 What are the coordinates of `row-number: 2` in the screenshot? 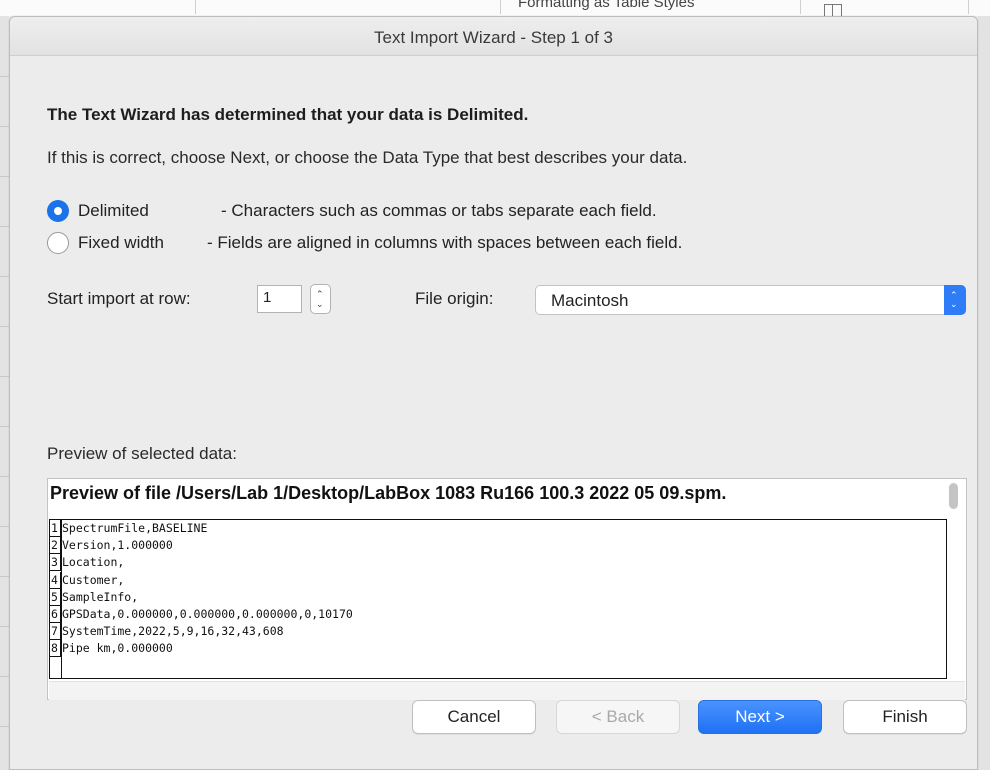 It's located at (55, 546).